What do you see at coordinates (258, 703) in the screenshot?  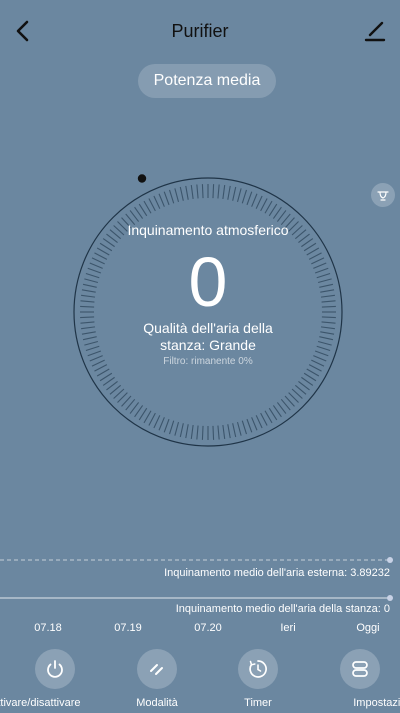 I see `timer-label: Timer` at bounding box center [258, 703].